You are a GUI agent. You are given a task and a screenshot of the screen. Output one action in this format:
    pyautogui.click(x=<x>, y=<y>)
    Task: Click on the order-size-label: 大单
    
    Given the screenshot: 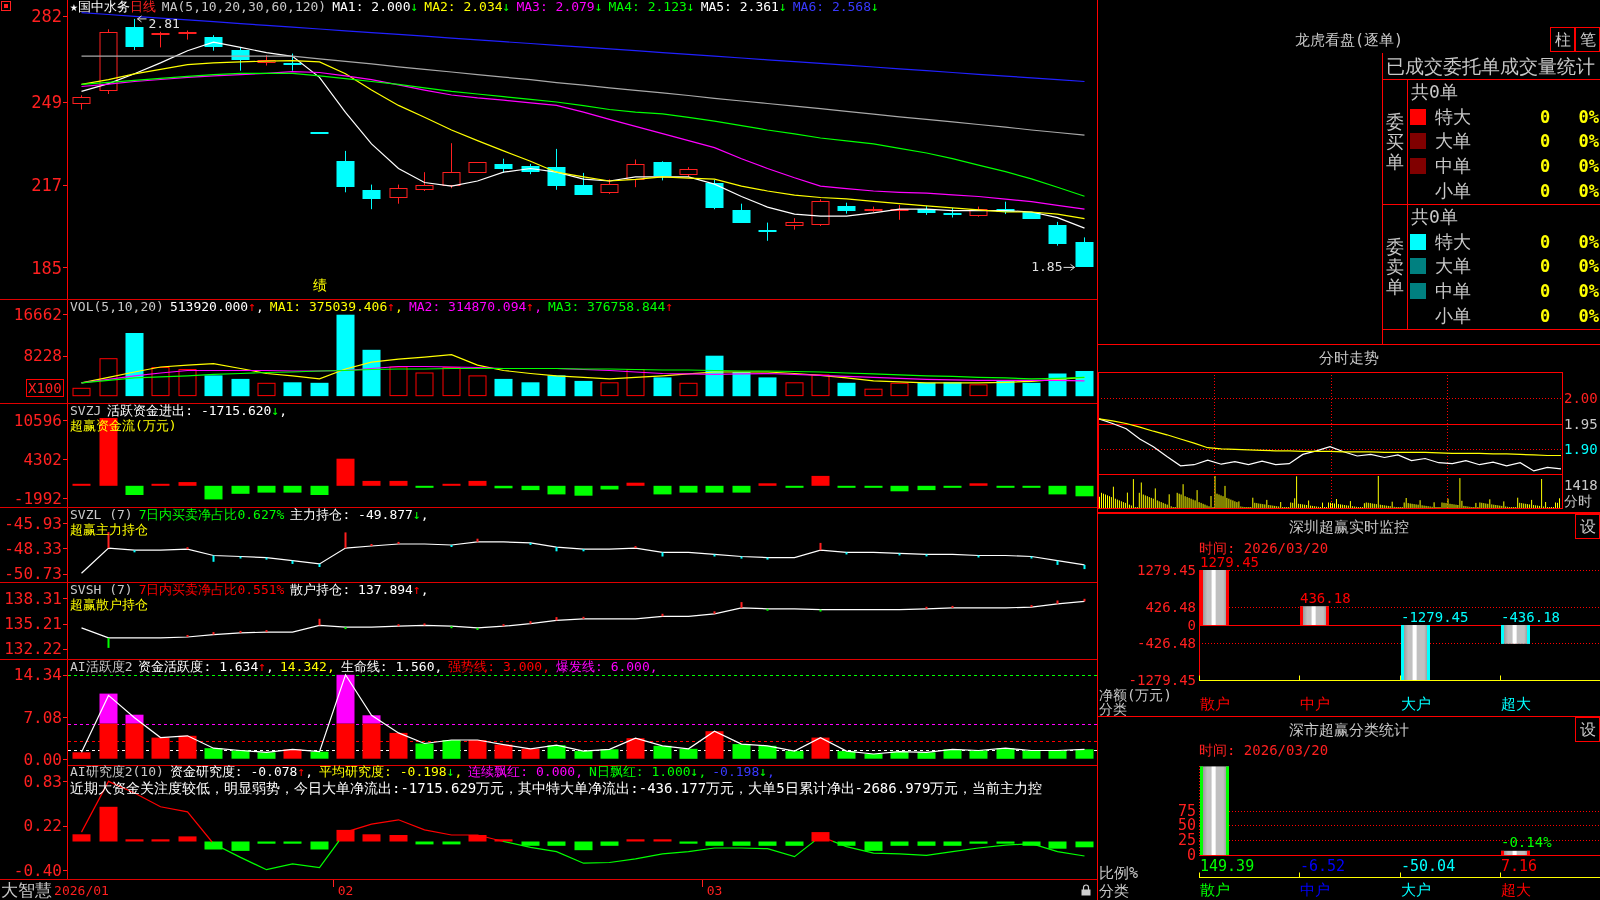 What is the action you would take?
    pyautogui.click(x=1453, y=266)
    